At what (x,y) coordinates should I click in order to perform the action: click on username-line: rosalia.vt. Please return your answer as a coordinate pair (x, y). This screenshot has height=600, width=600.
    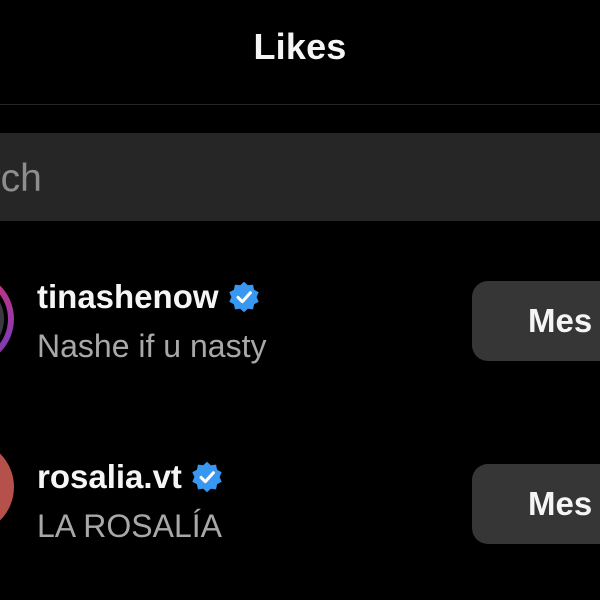
    Looking at the image, I should click on (130, 477).